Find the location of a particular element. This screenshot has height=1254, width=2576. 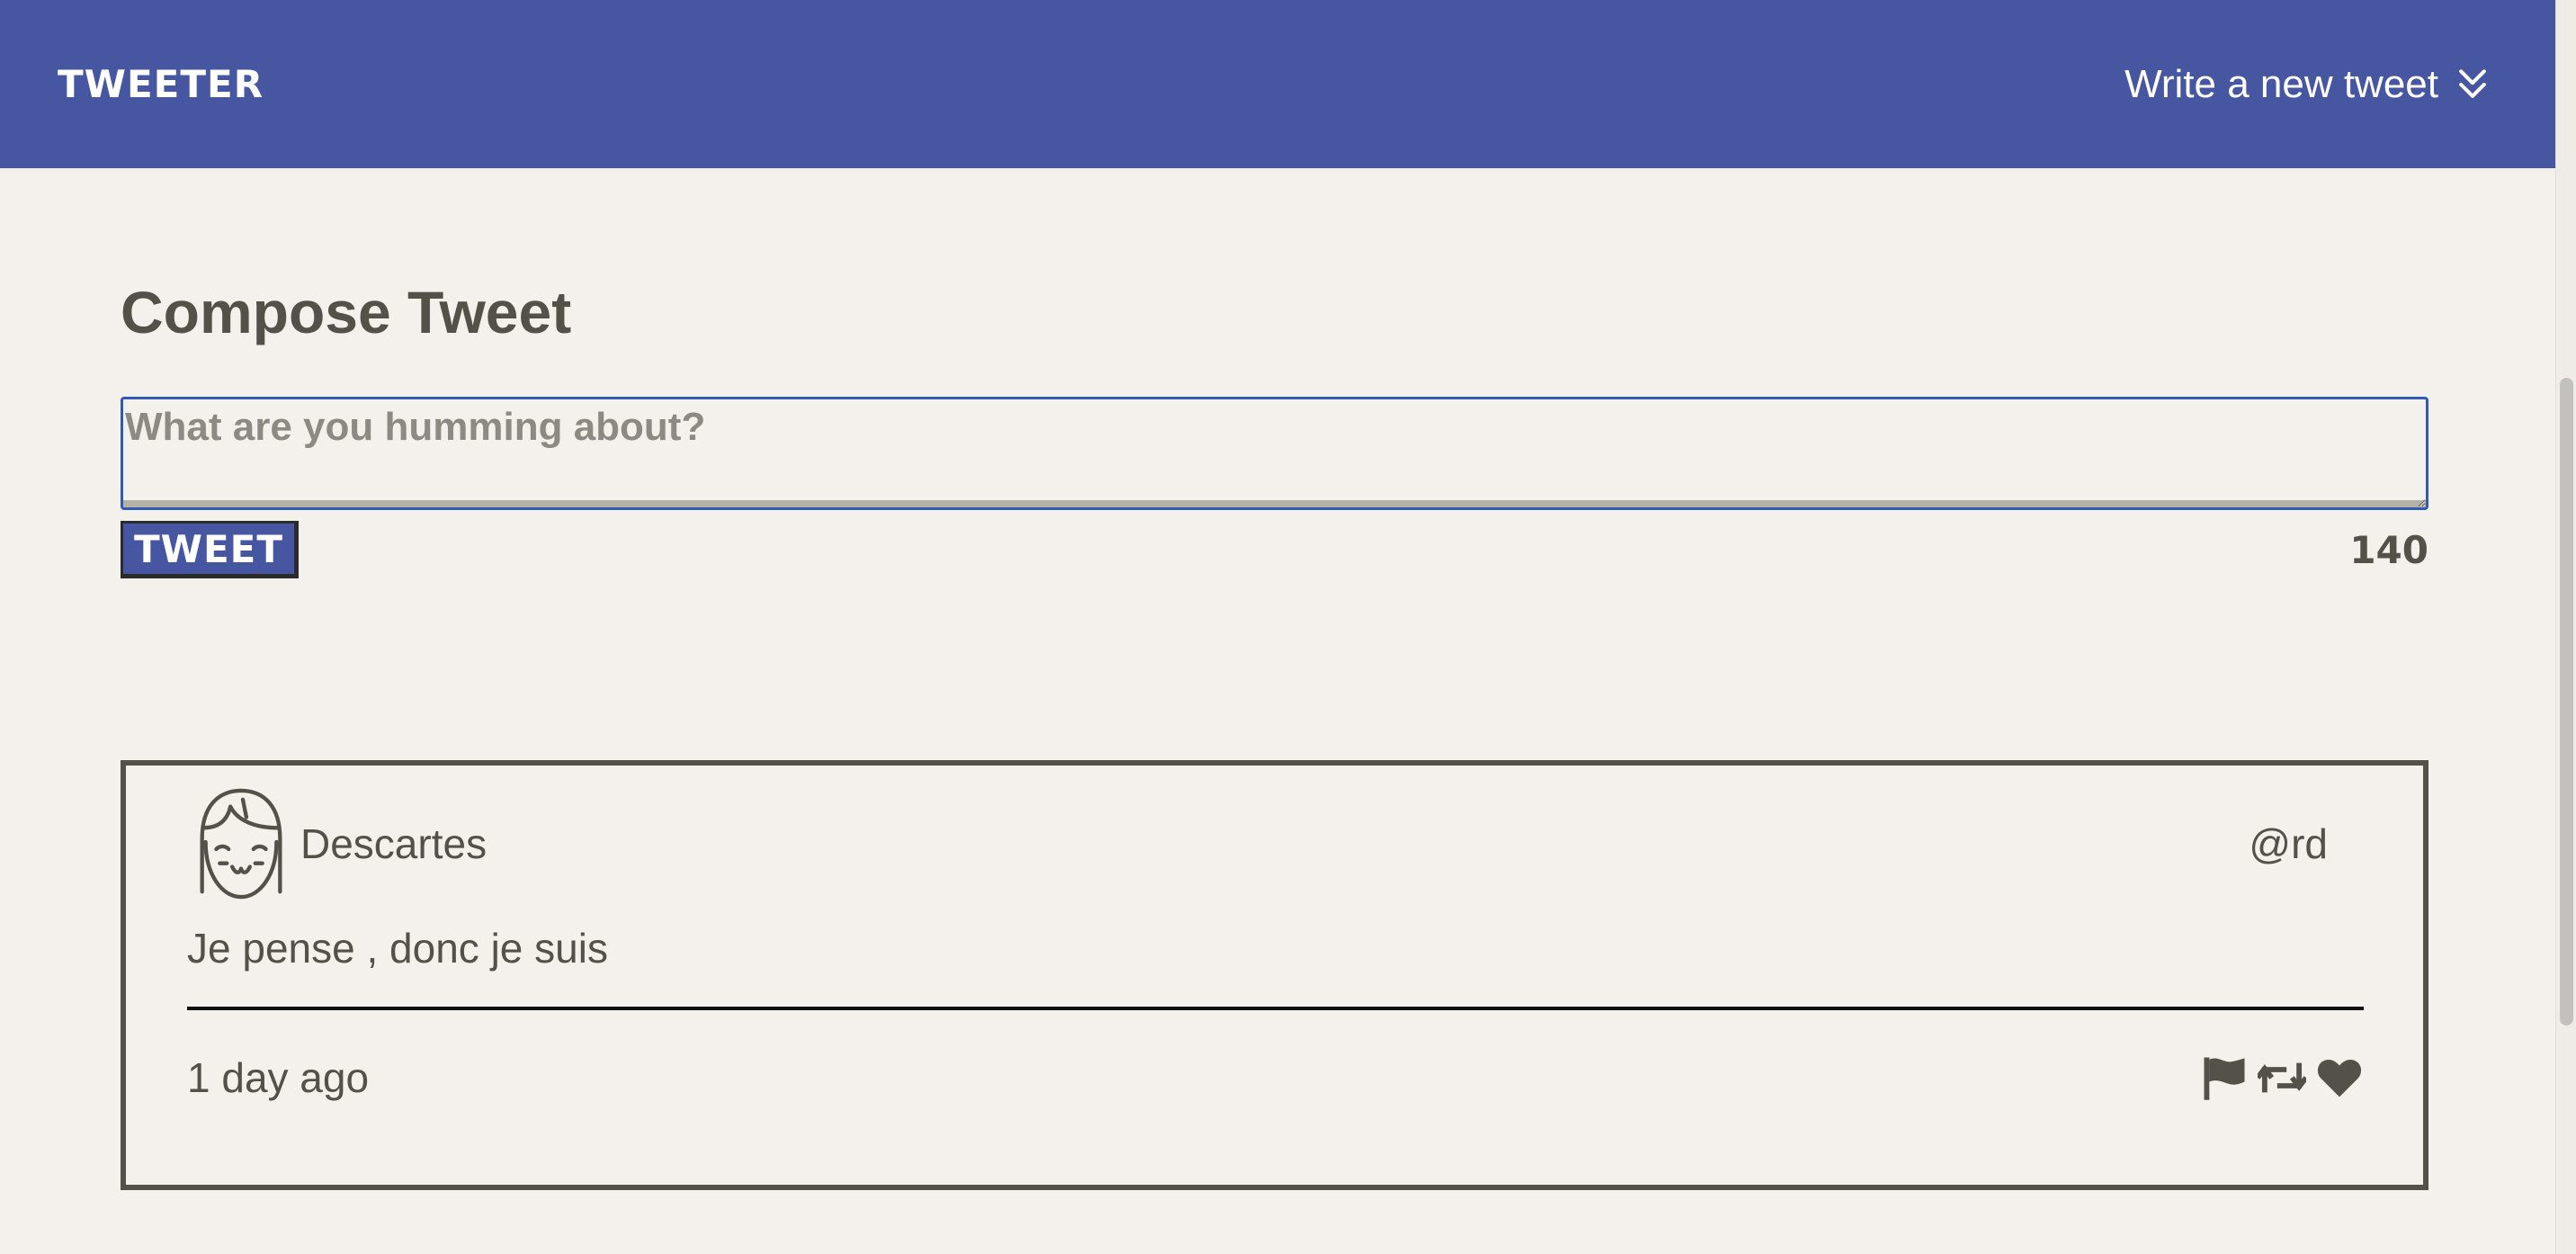

retweet-icon is located at coordinates (2282, 1077).